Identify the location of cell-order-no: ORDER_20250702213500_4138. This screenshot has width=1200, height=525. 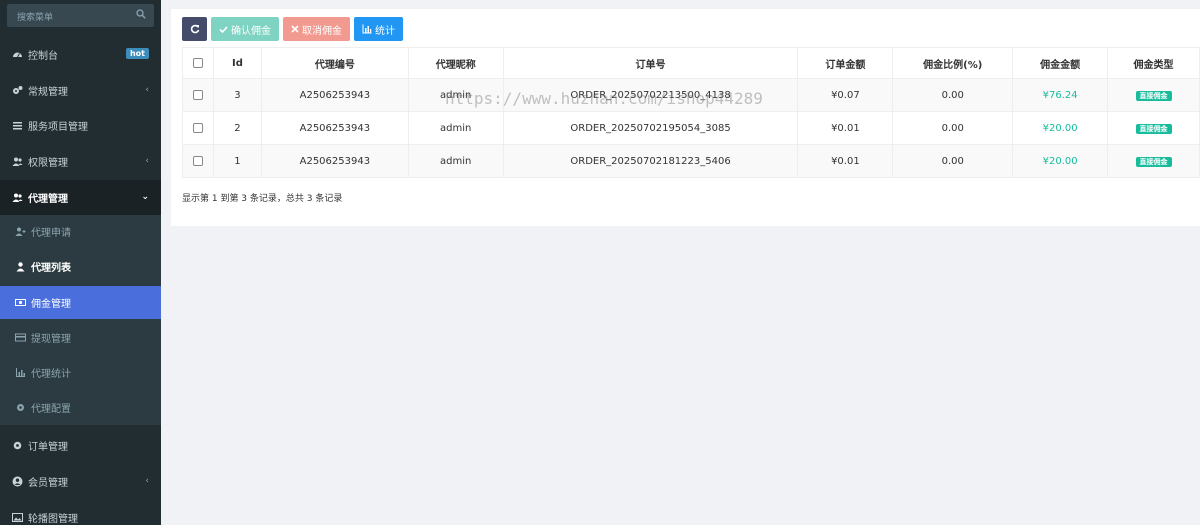
(650, 95).